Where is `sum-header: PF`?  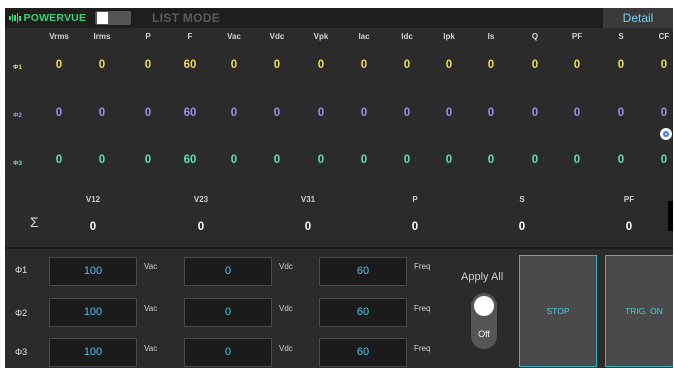
sum-header: PF is located at coordinates (629, 199).